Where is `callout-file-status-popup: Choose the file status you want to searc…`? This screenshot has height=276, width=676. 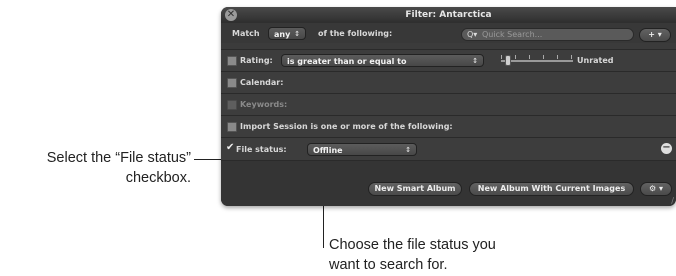
callout-file-status-popup: Choose the file status you want to searc… is located at coordinates (459, 255).